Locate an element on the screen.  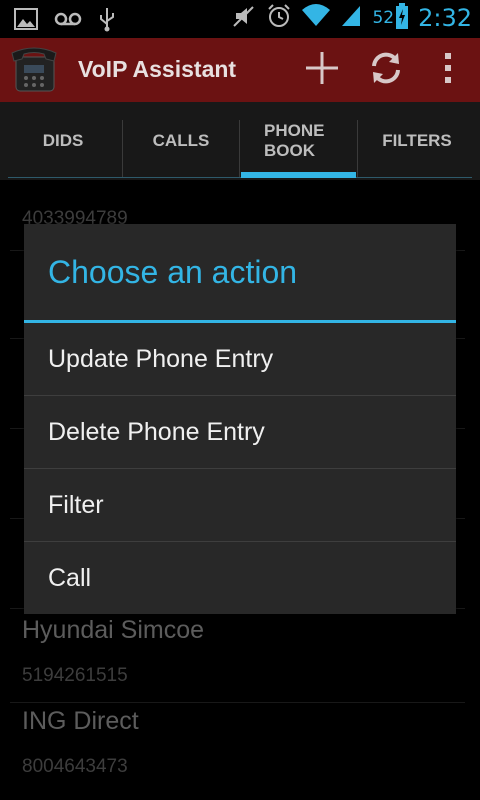
overflow-menu-button is located at coordinates (448, 70).